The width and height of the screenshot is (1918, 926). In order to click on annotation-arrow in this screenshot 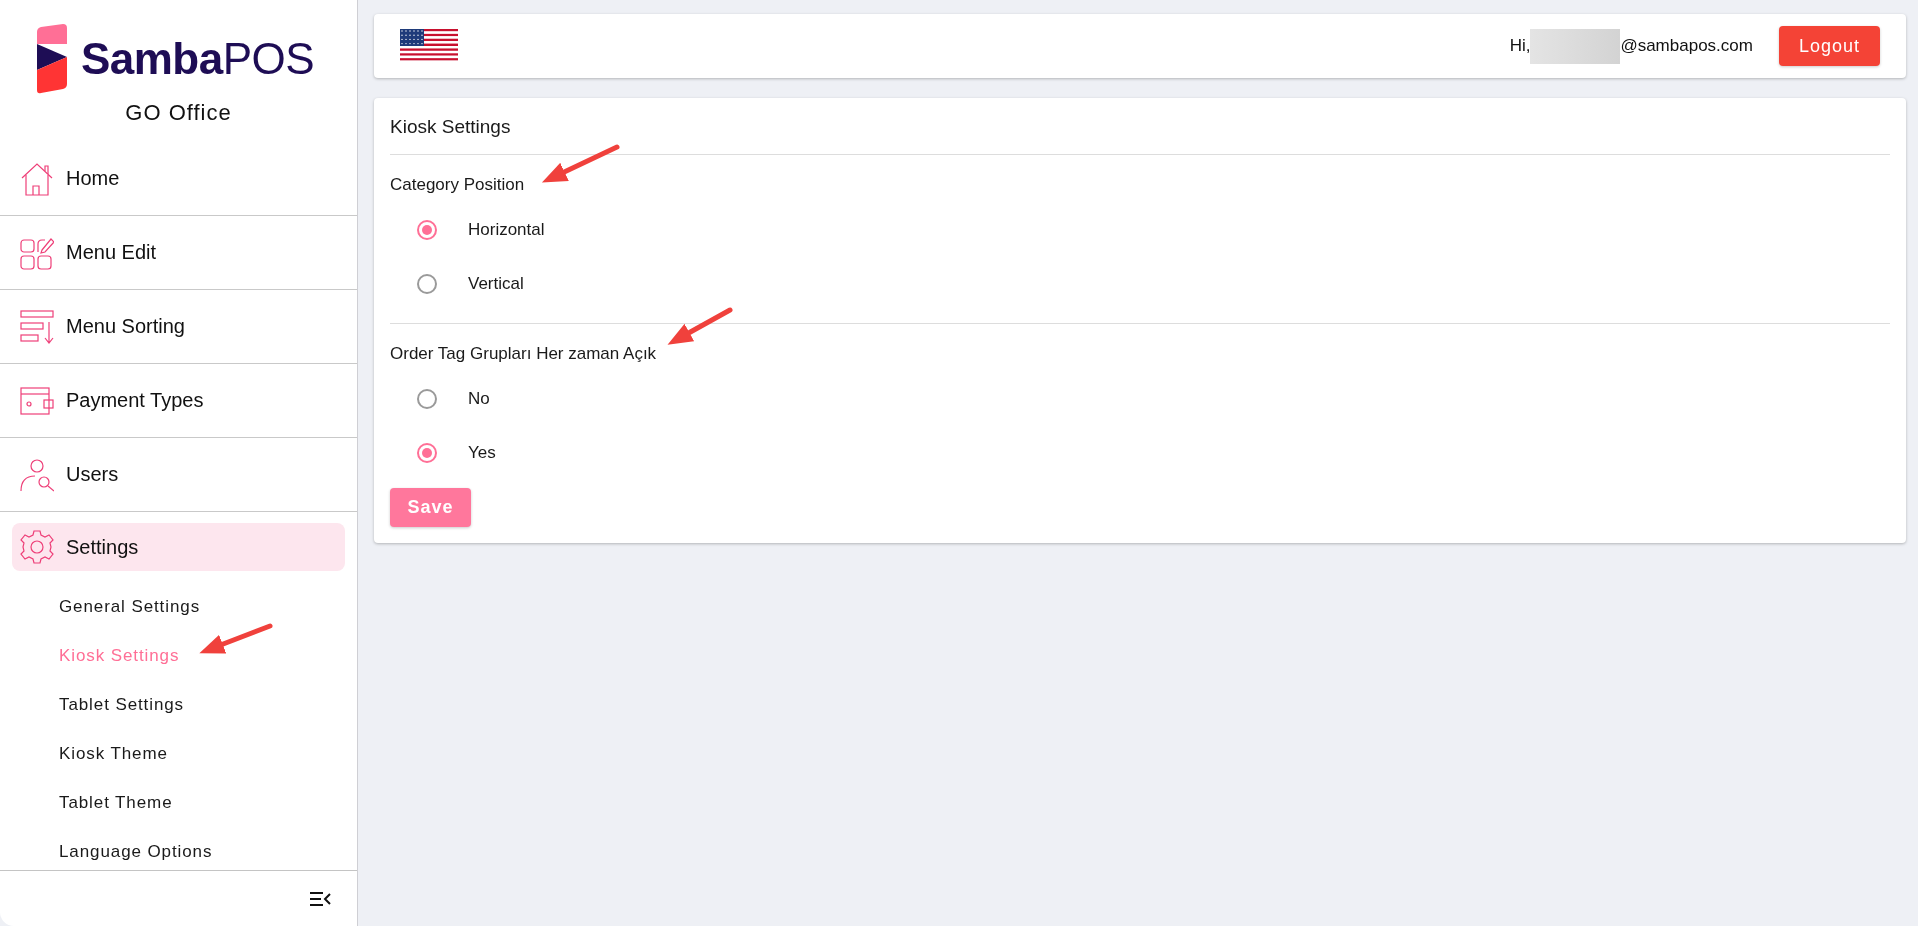, I will do `click(700, 326)`.